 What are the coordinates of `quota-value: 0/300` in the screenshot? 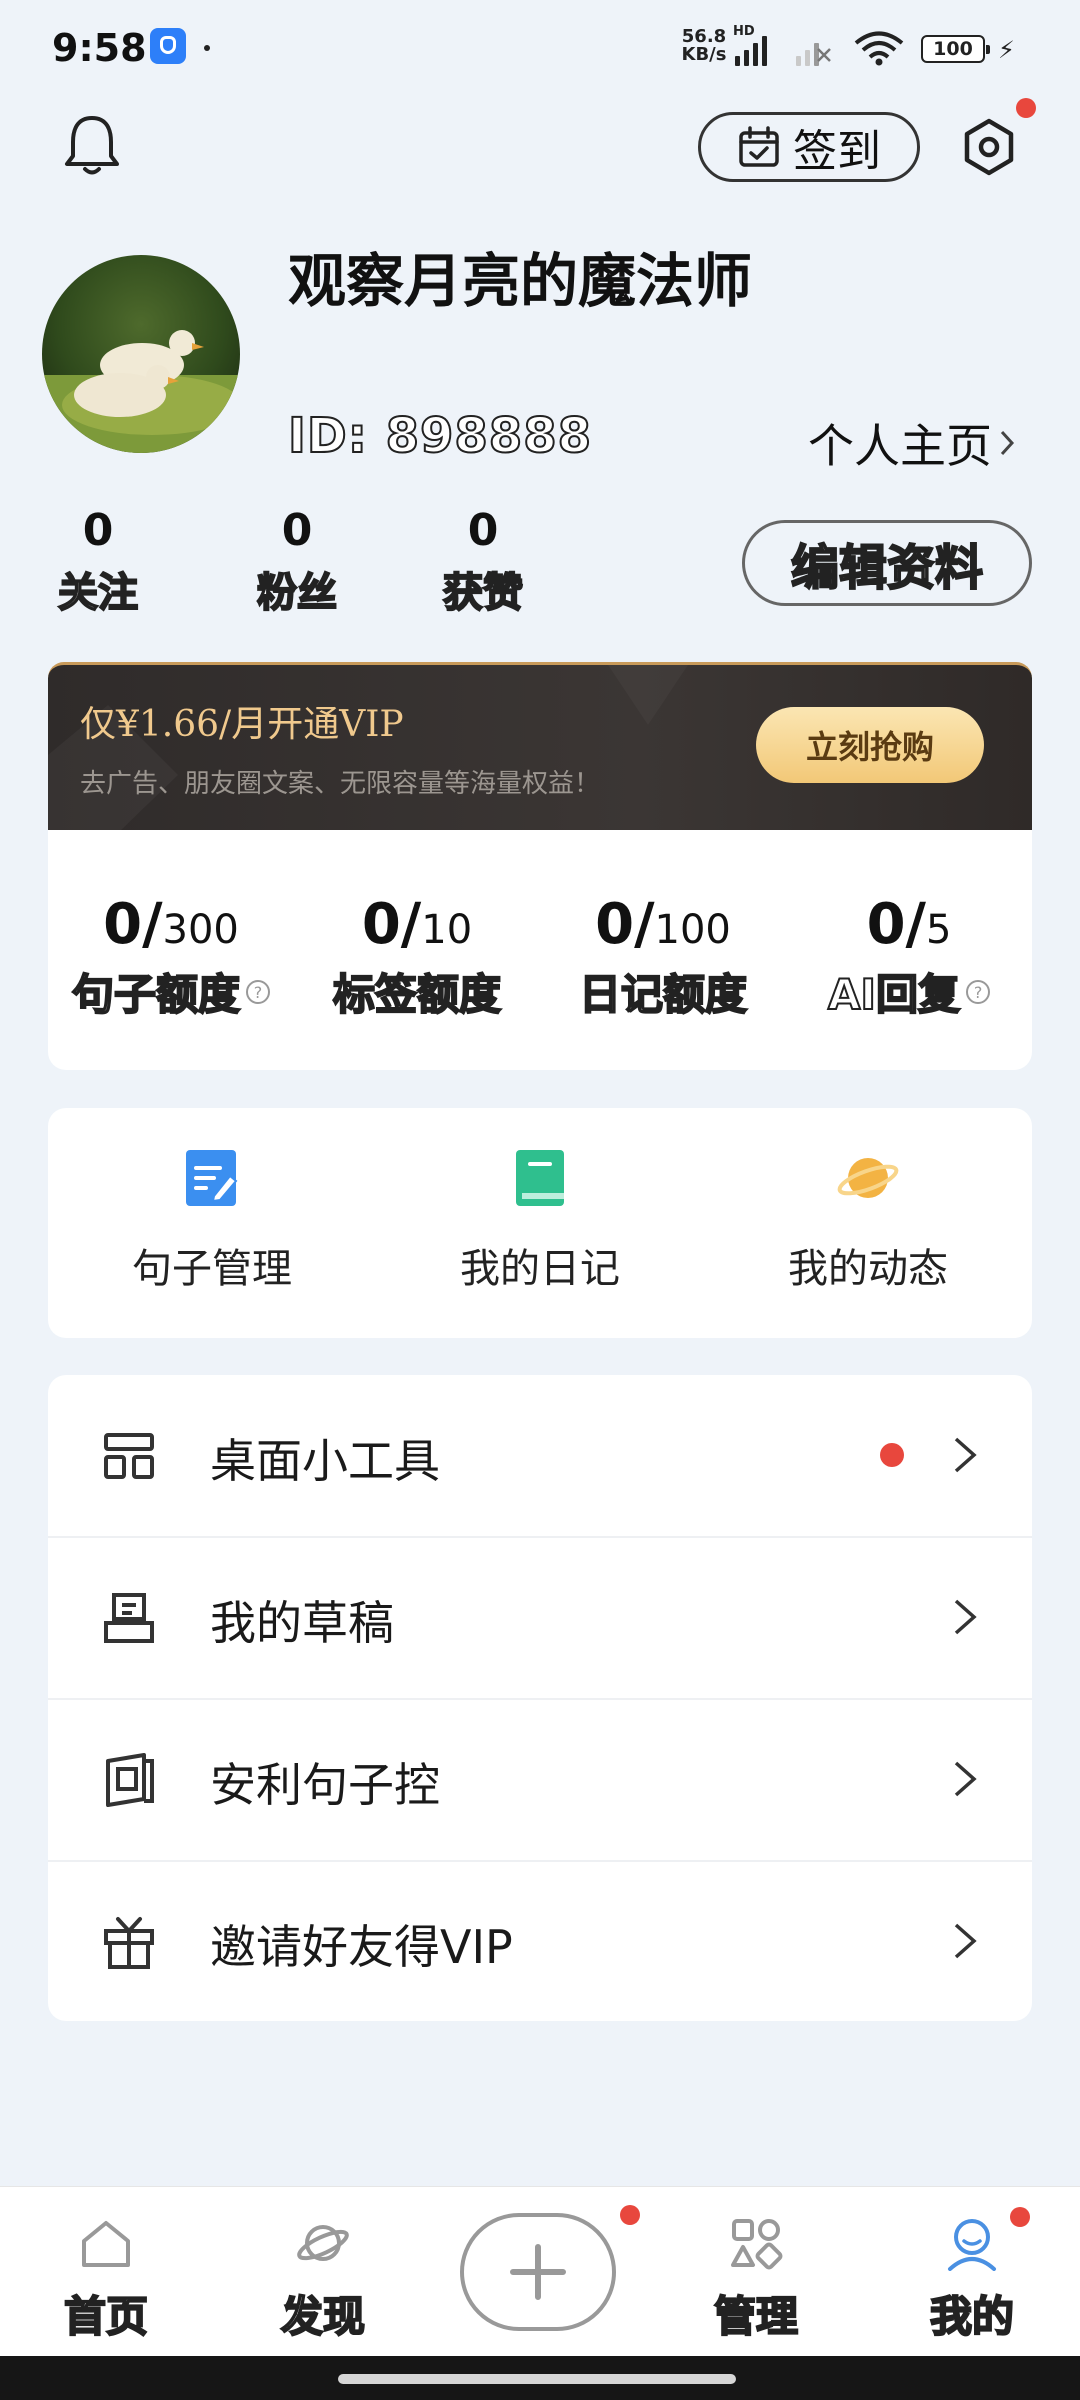 It's located at (171, 924).